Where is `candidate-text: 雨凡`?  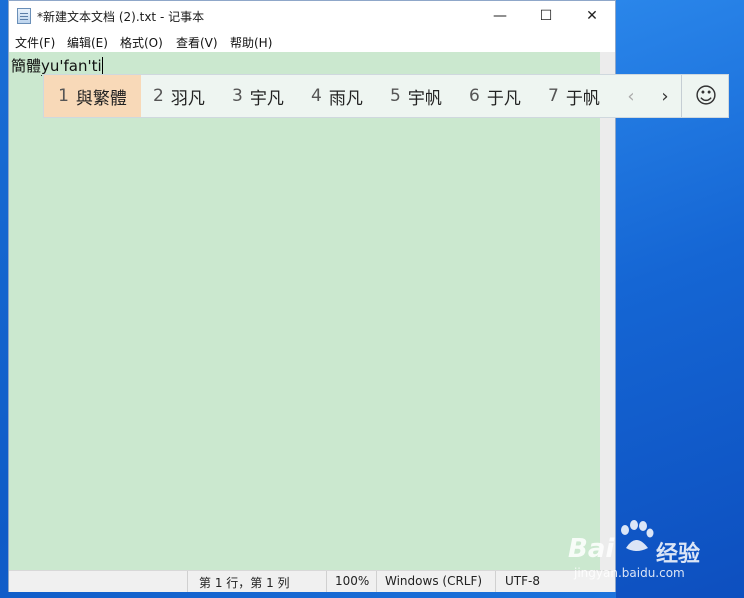
candidate-text: 雨凡 is located at coordinates (345, 98).